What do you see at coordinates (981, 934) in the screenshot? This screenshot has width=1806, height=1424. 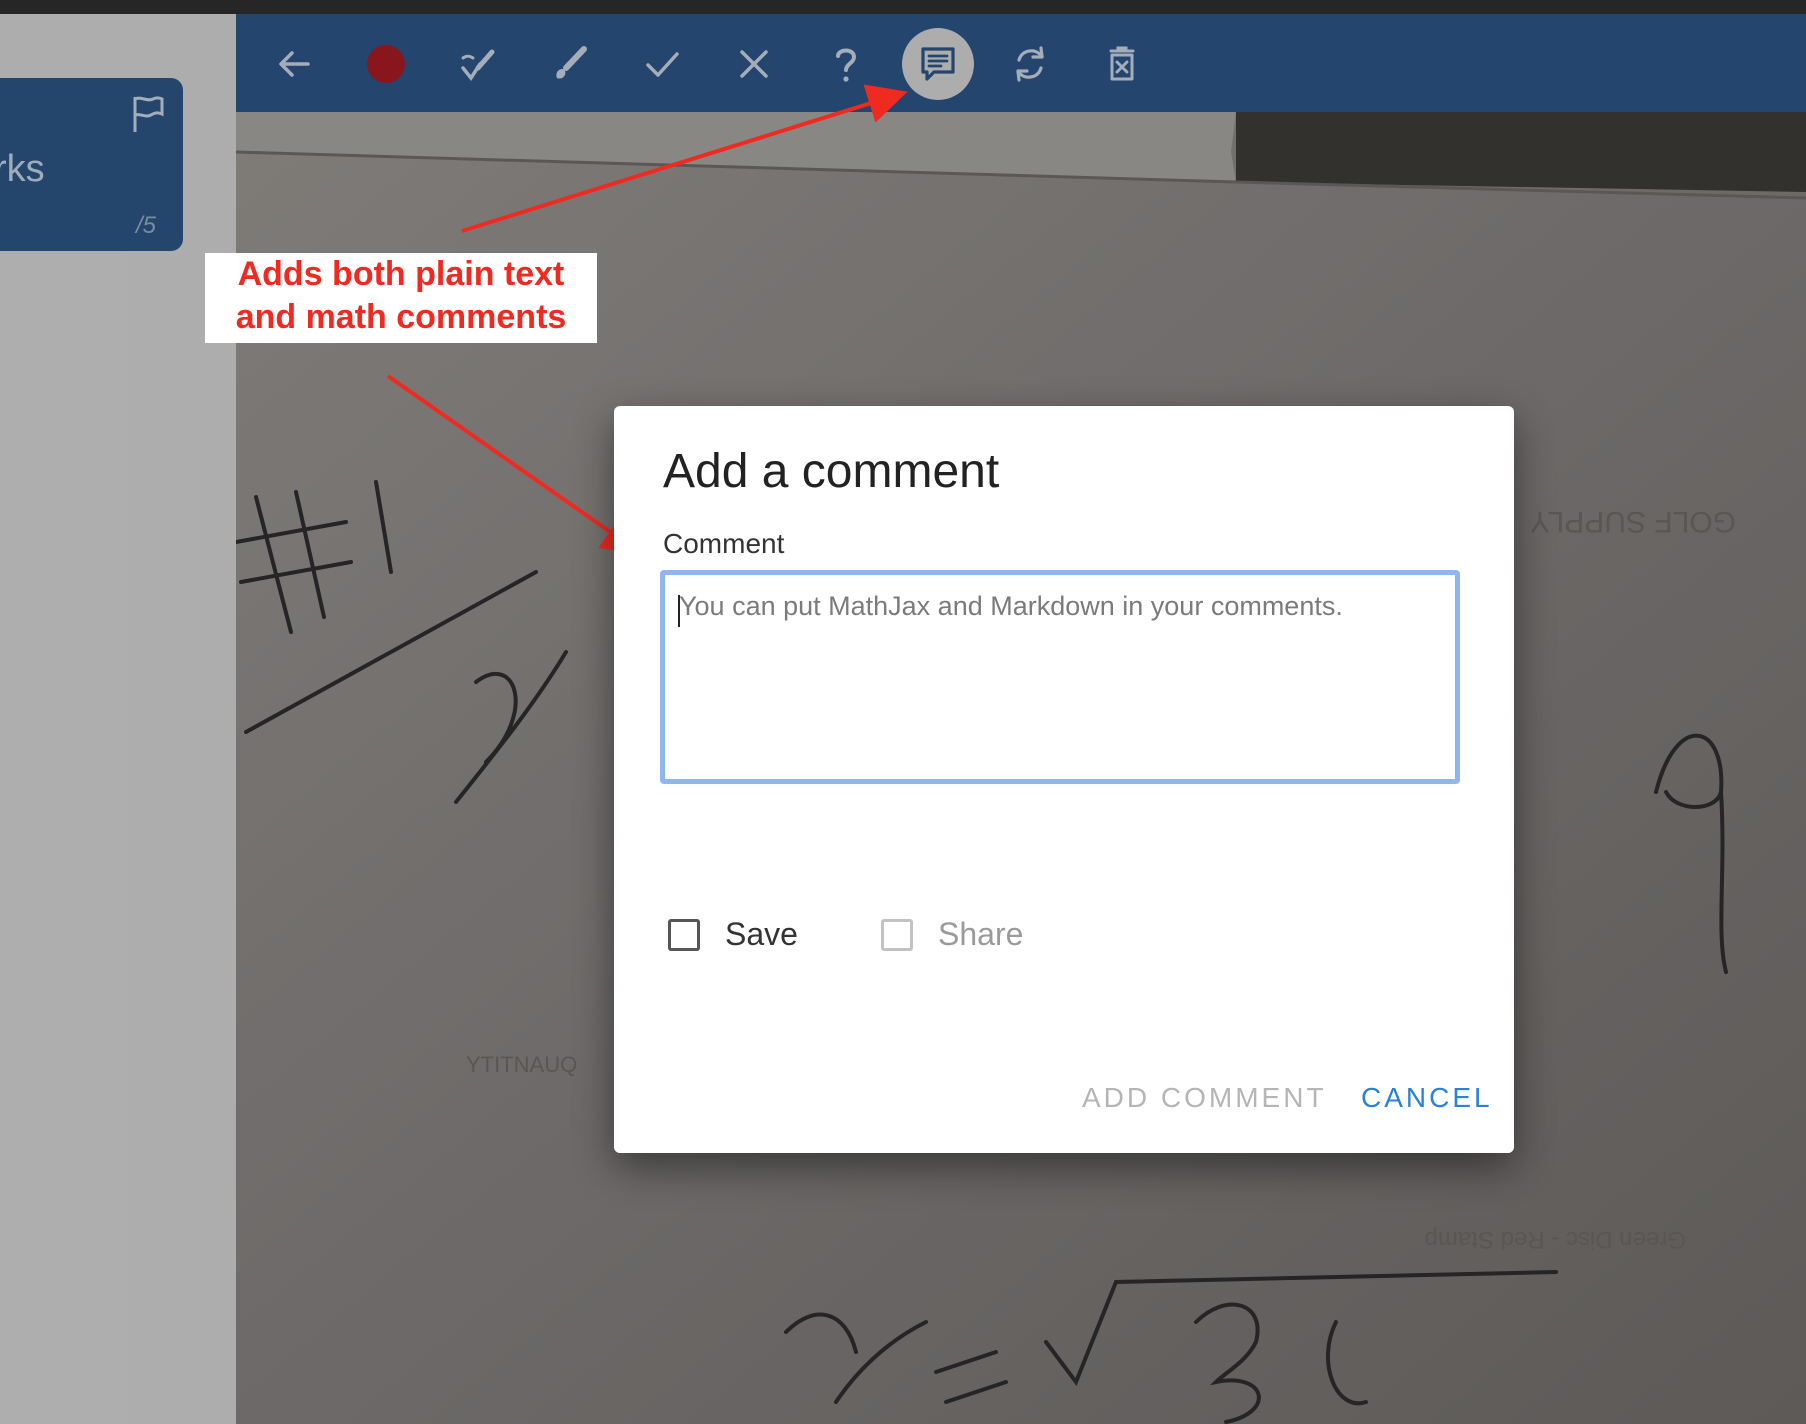 I see `share-checkbox-label: Share` at bounding box center [981, 934].